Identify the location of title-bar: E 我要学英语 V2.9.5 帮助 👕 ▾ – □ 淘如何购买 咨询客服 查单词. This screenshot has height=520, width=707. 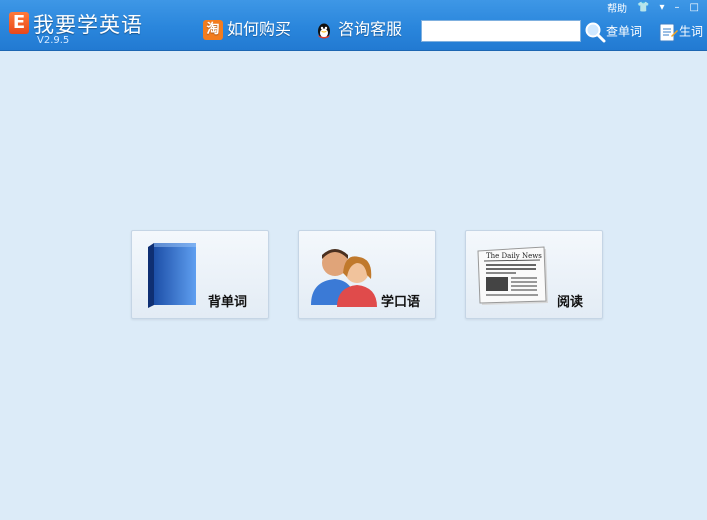
(353, 25).